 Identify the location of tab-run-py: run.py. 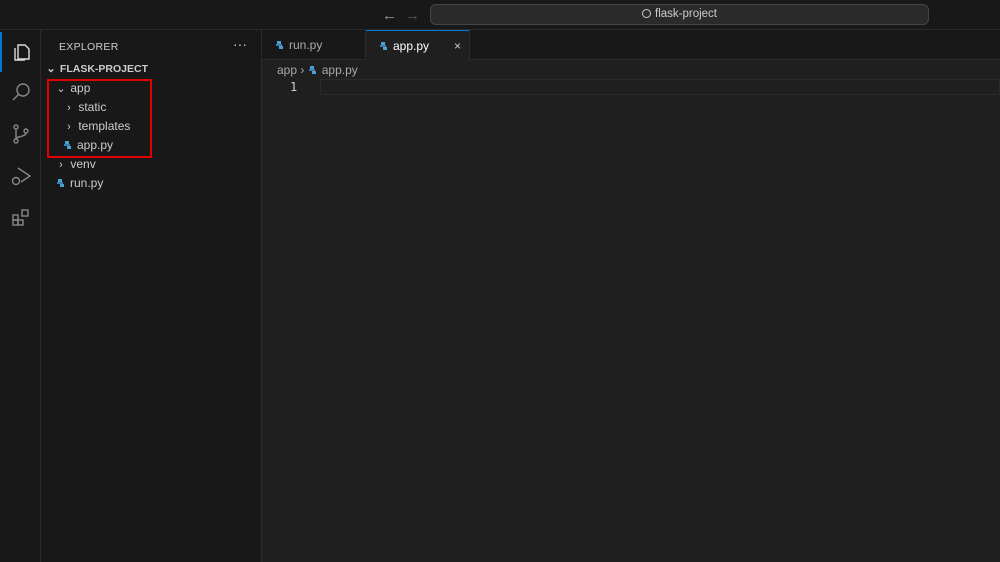
(314, 45).